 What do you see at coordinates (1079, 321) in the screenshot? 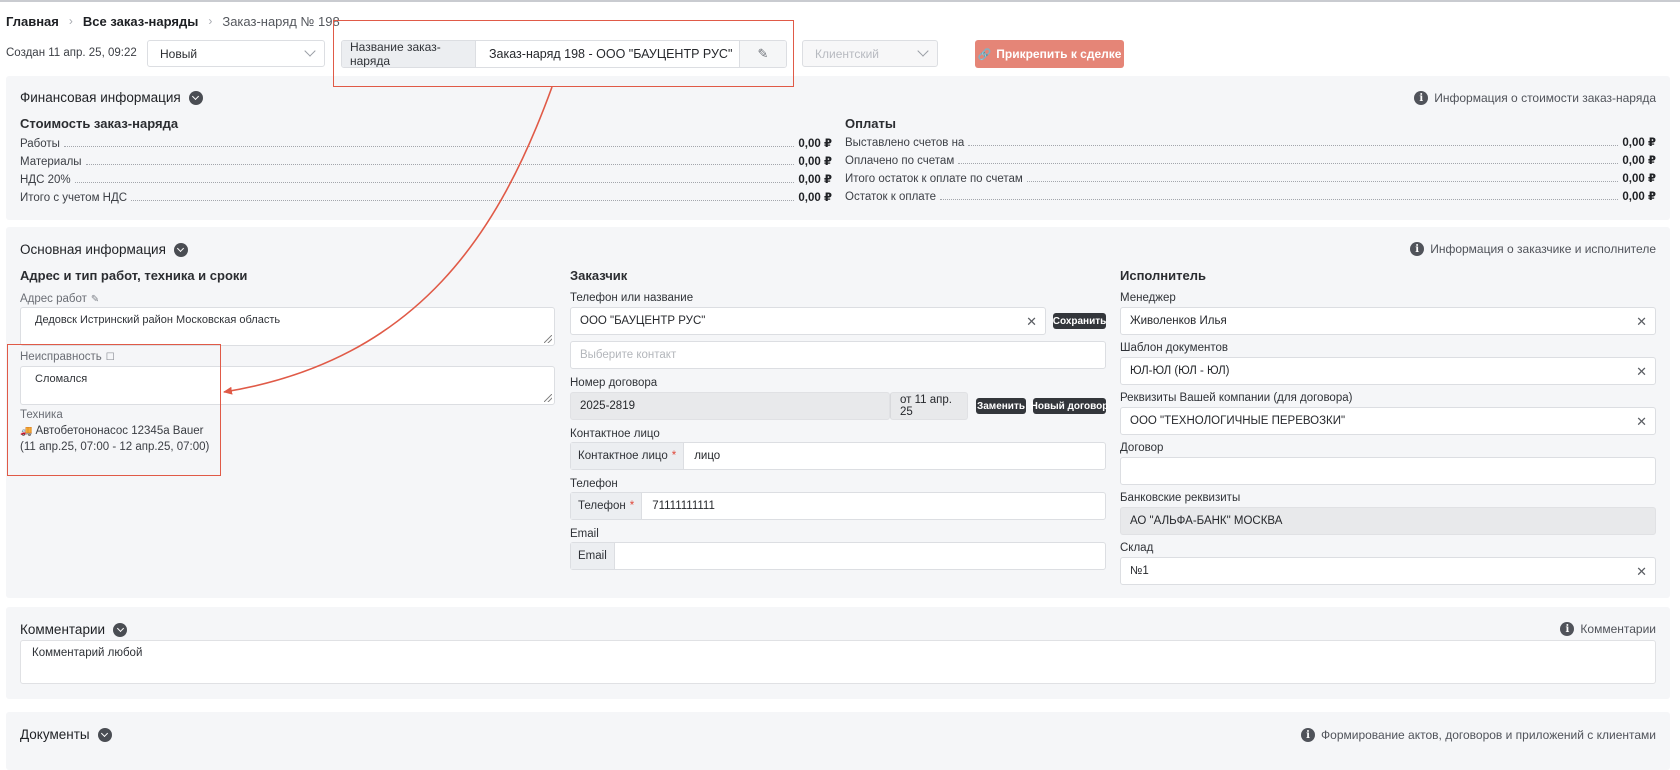
I see `save-customer-button: Сохранить` at bounding box center [1079, 321].